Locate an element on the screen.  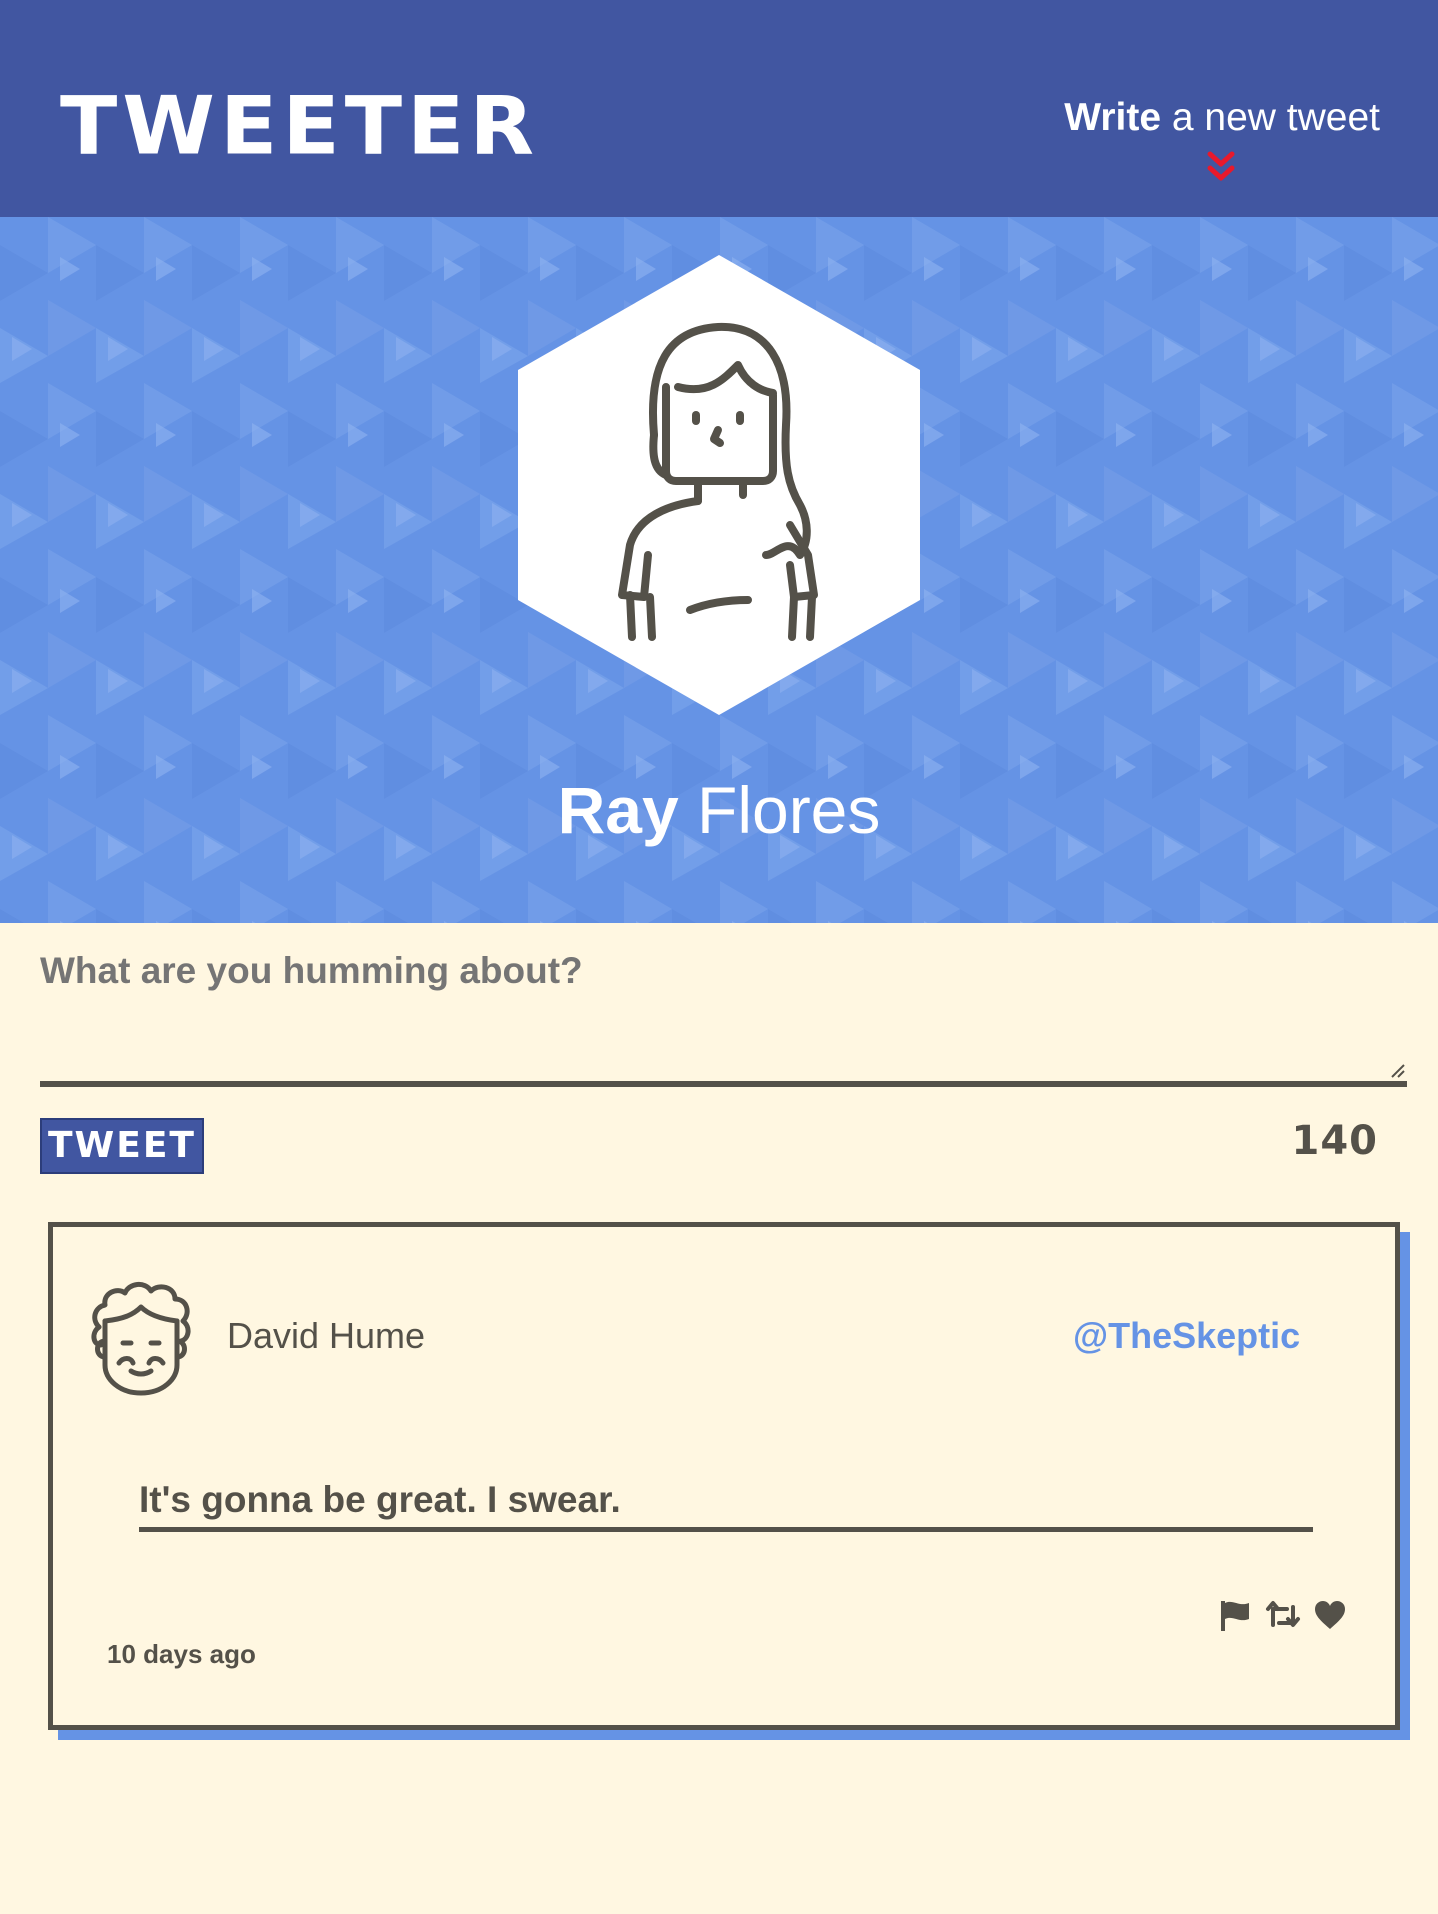
tweet-button: TWEET is located at coordinates (122, 1146).